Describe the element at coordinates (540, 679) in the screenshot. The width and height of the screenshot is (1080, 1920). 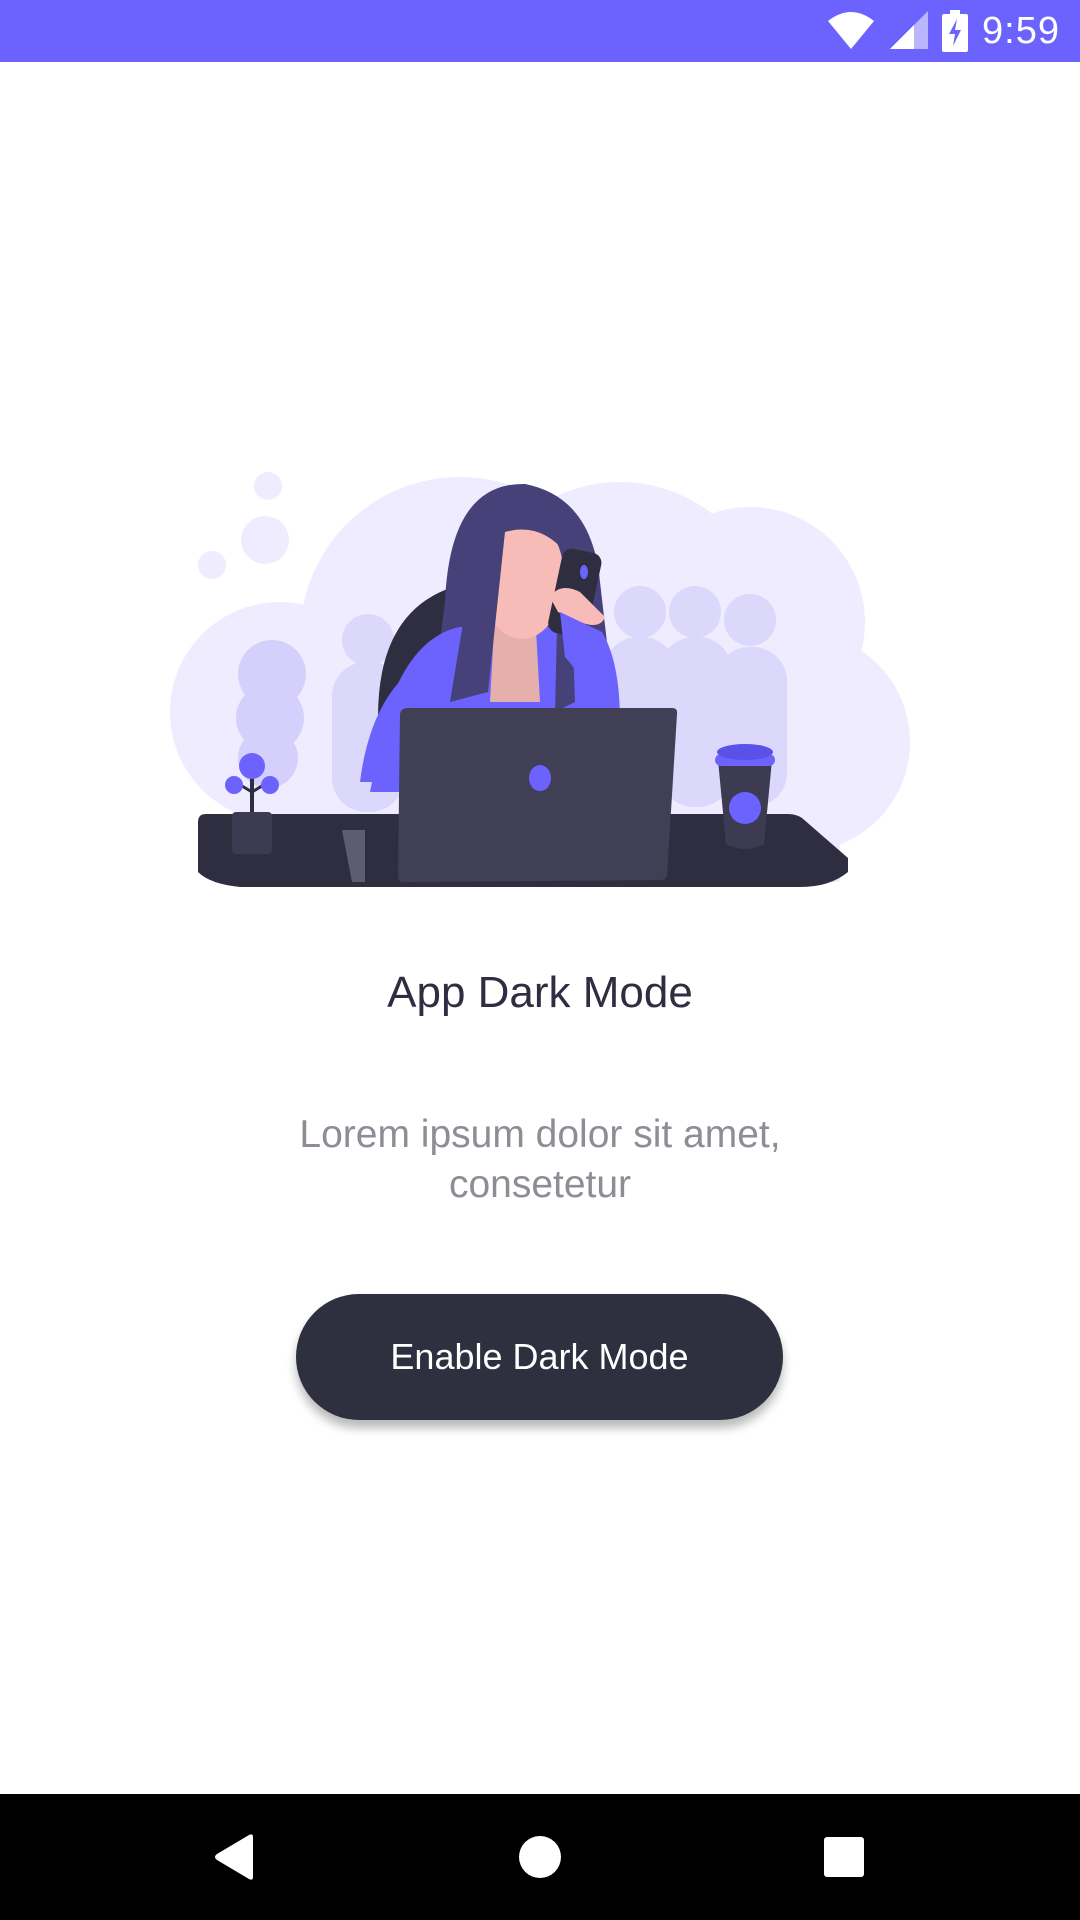
I see `woman-working-on-laptop-illustration` at that location.